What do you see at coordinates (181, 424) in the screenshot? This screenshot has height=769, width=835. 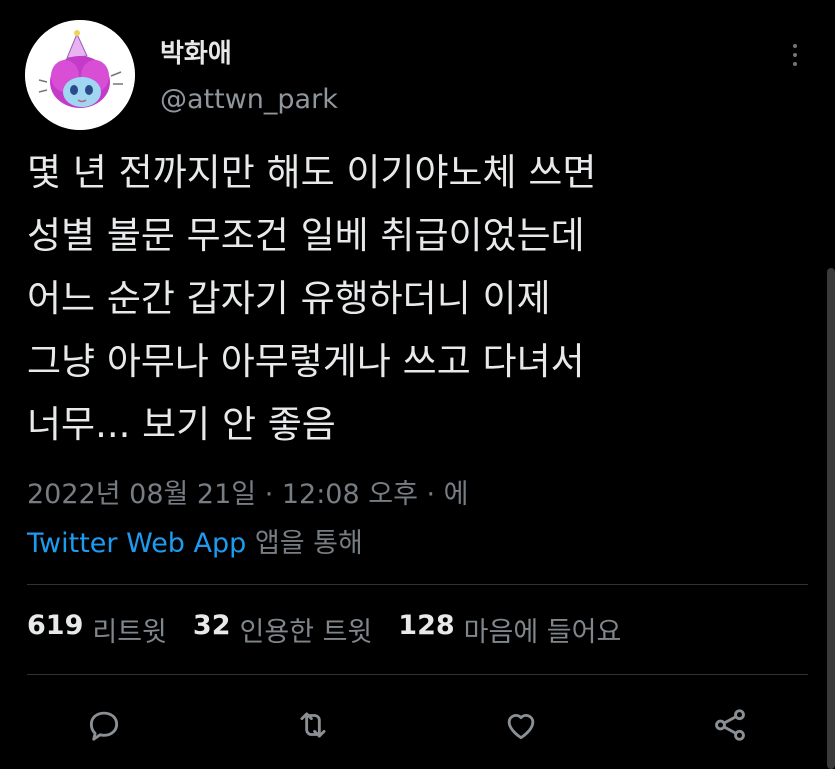 I see `tweet-line: 너무... 보기 안 좋음` at bounding box center [181, 424].